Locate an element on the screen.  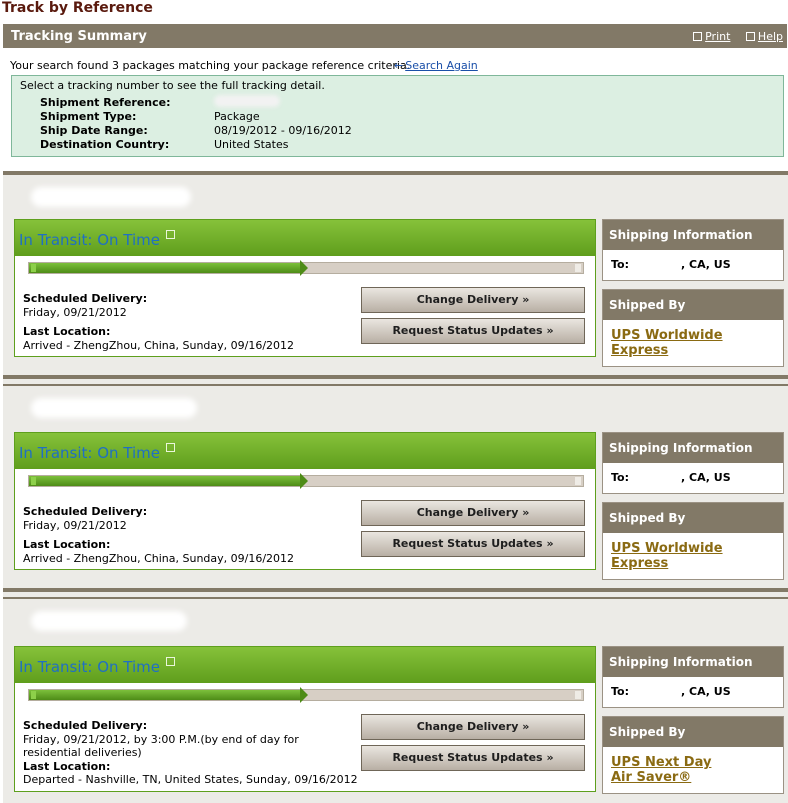
print-link: Print is located at coordinates (711, 36).